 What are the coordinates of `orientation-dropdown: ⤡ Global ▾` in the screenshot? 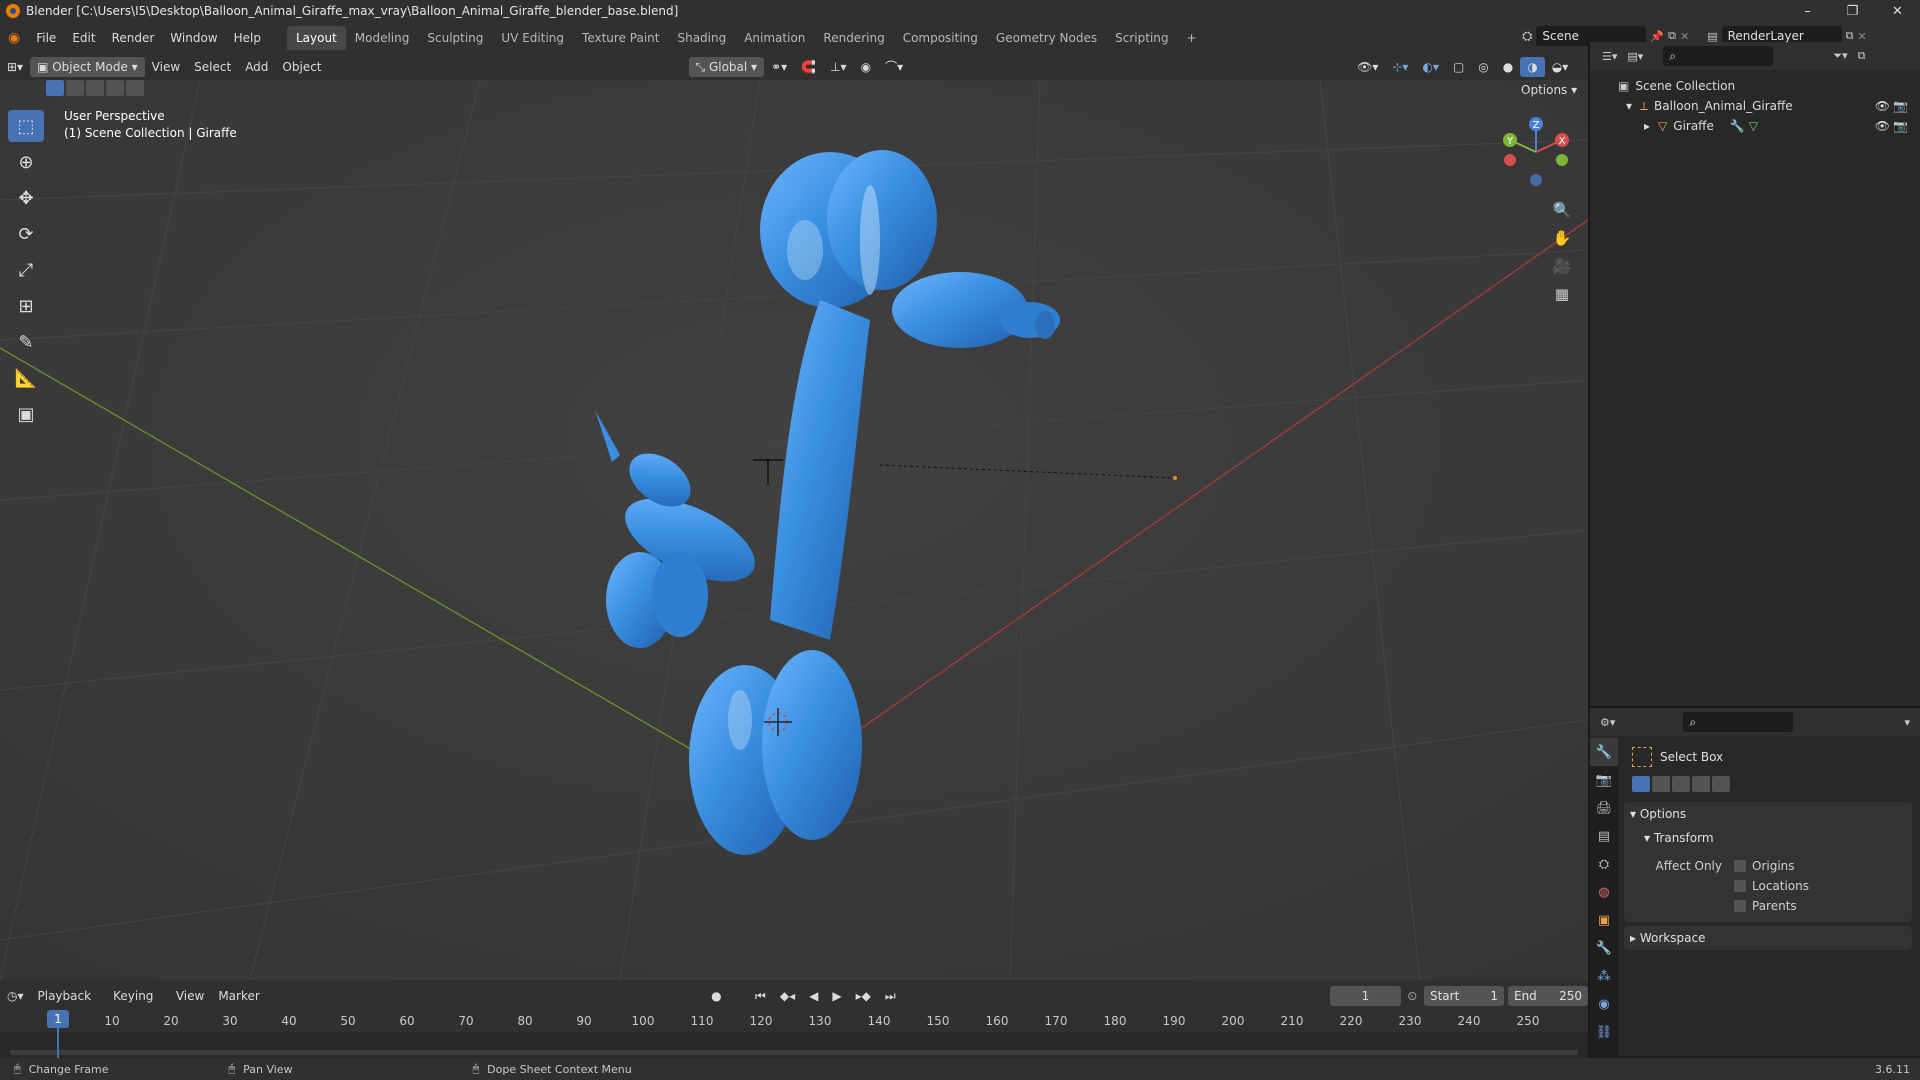 It's located at (726, 67).